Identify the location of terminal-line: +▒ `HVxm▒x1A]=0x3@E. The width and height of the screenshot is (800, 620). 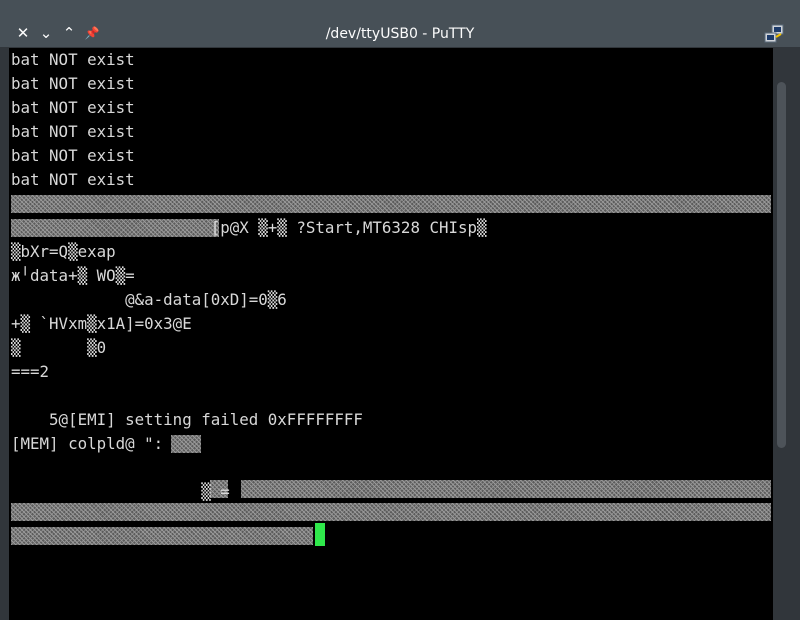
(101, 323).